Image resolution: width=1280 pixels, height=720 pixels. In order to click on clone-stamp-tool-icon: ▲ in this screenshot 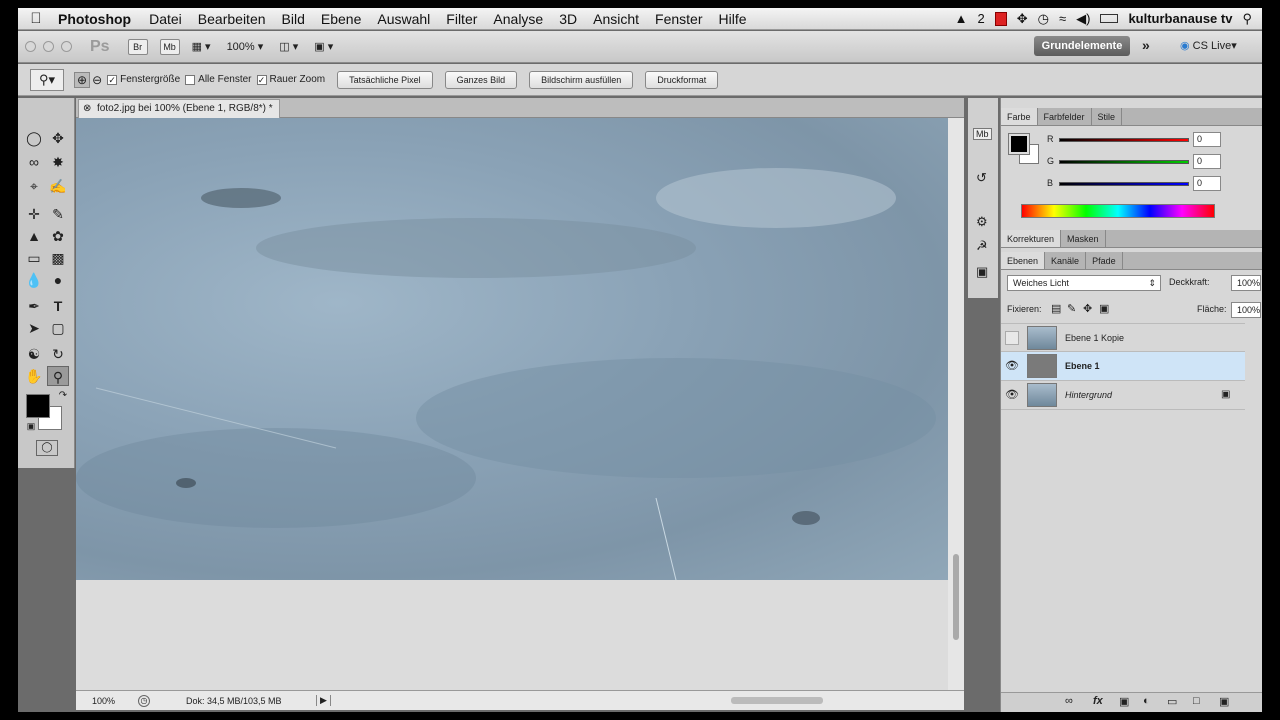, I will do `click(34, 236)`.